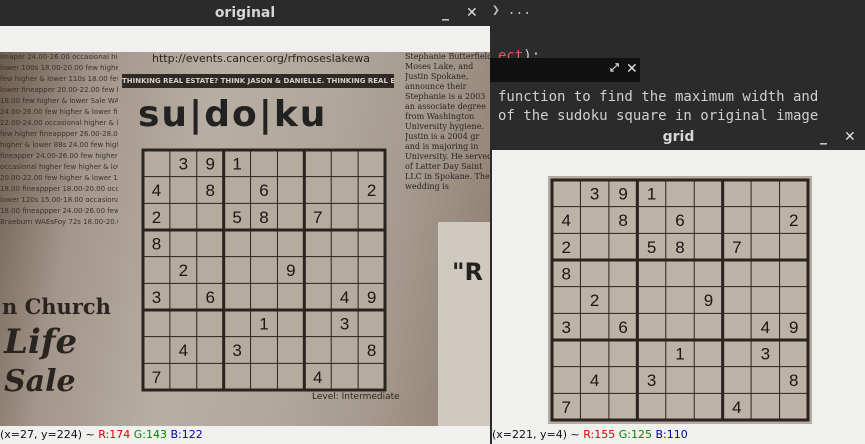  Describe the element at coordinates (59, 189) in the screenshot. I see `newspaper-text-line: 18.00 fineappper 18.00-20.00 occasional` at that location.